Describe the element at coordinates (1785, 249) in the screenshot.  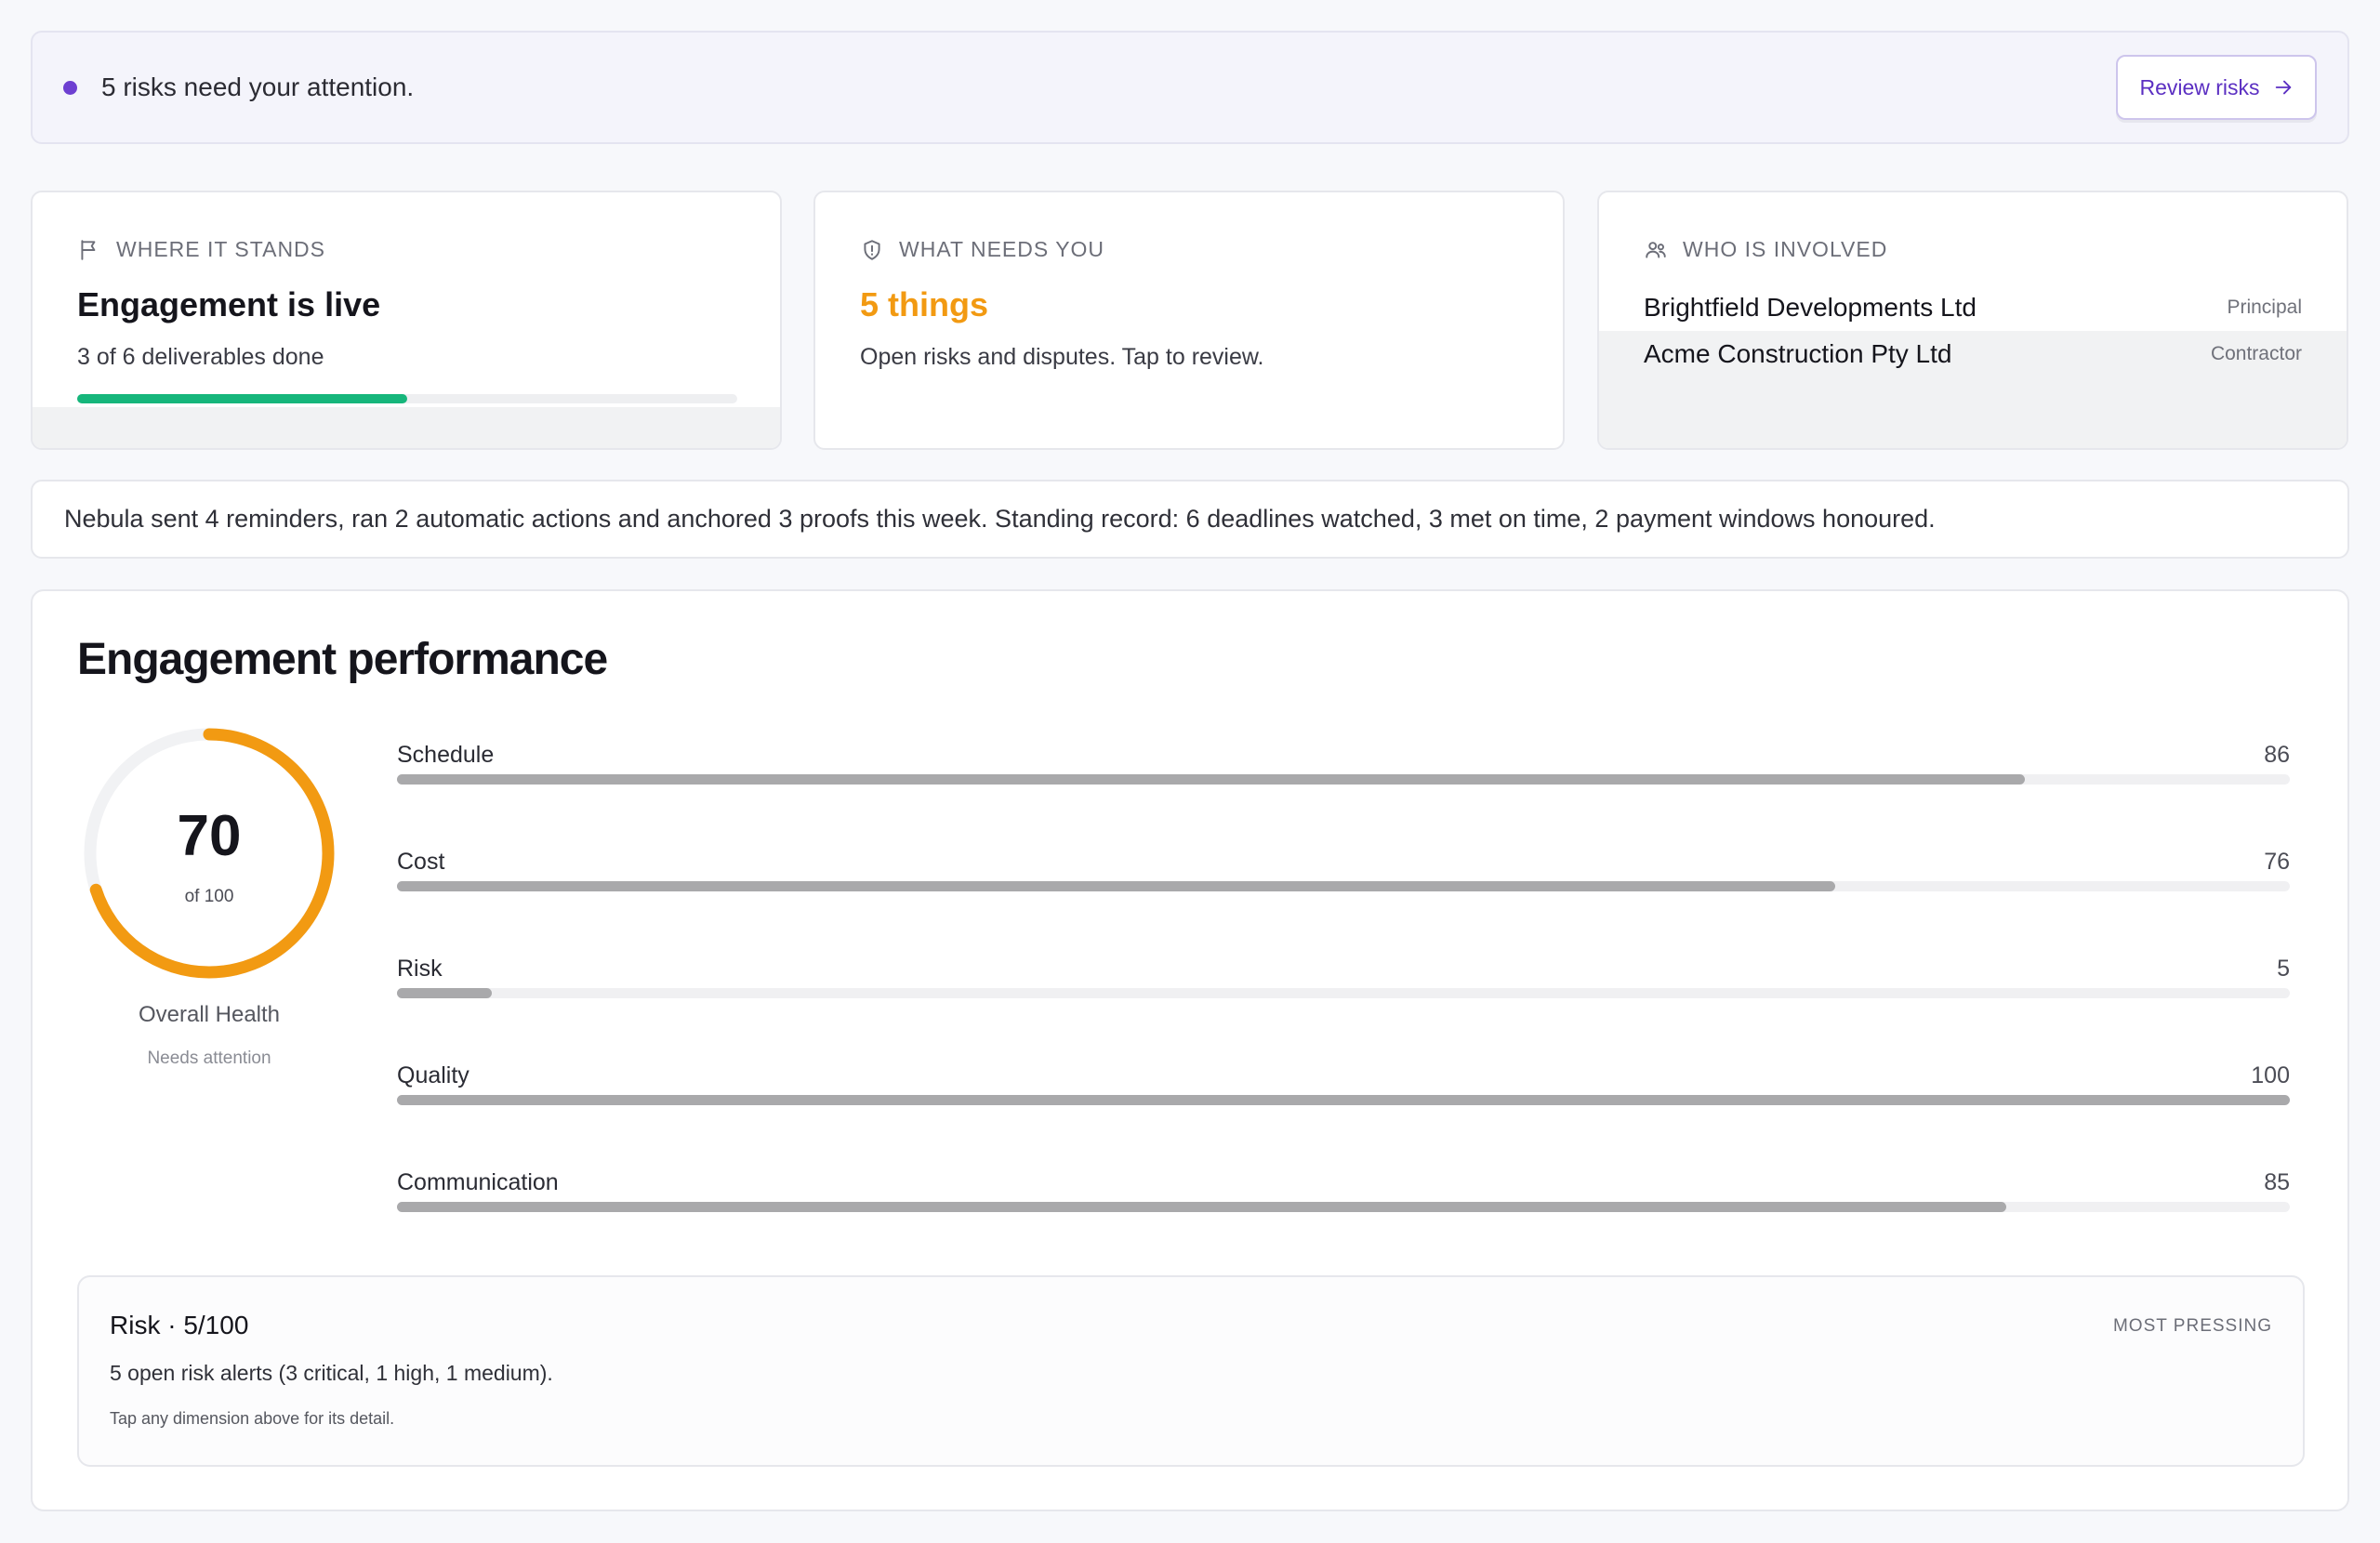
I see `who-is-involved-eyebrow: WHO IS INVOLVED` at that location.